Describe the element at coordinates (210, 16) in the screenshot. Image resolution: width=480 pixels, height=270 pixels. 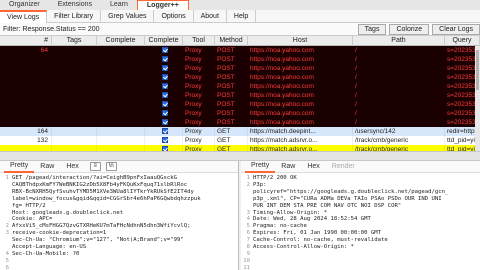
I see `tab-about: About` at that location.